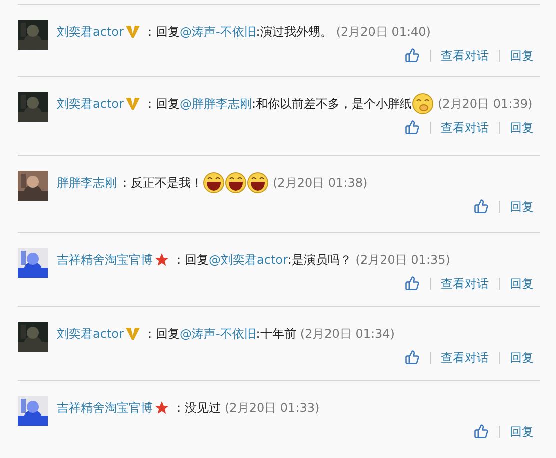  I want to click on comment-time: (2月20日 01:38), so click(320, 183).